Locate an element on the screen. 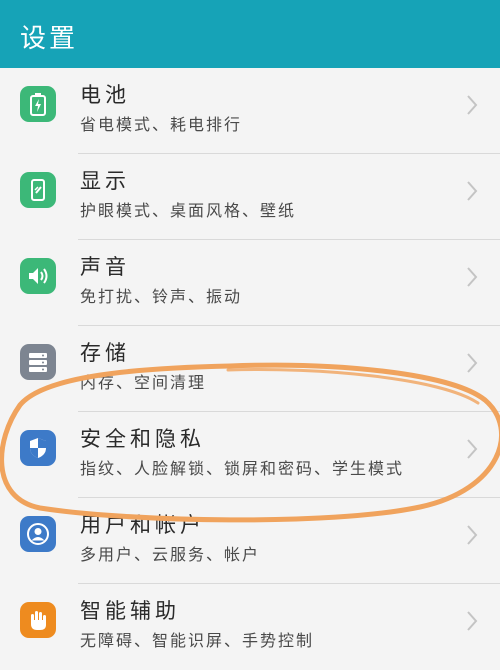 The image size is (500, 670). settings-item-subtitle: 指纹、人脸解锁、锁屏和密码、学生模式 is located at coordinates (242, 468).